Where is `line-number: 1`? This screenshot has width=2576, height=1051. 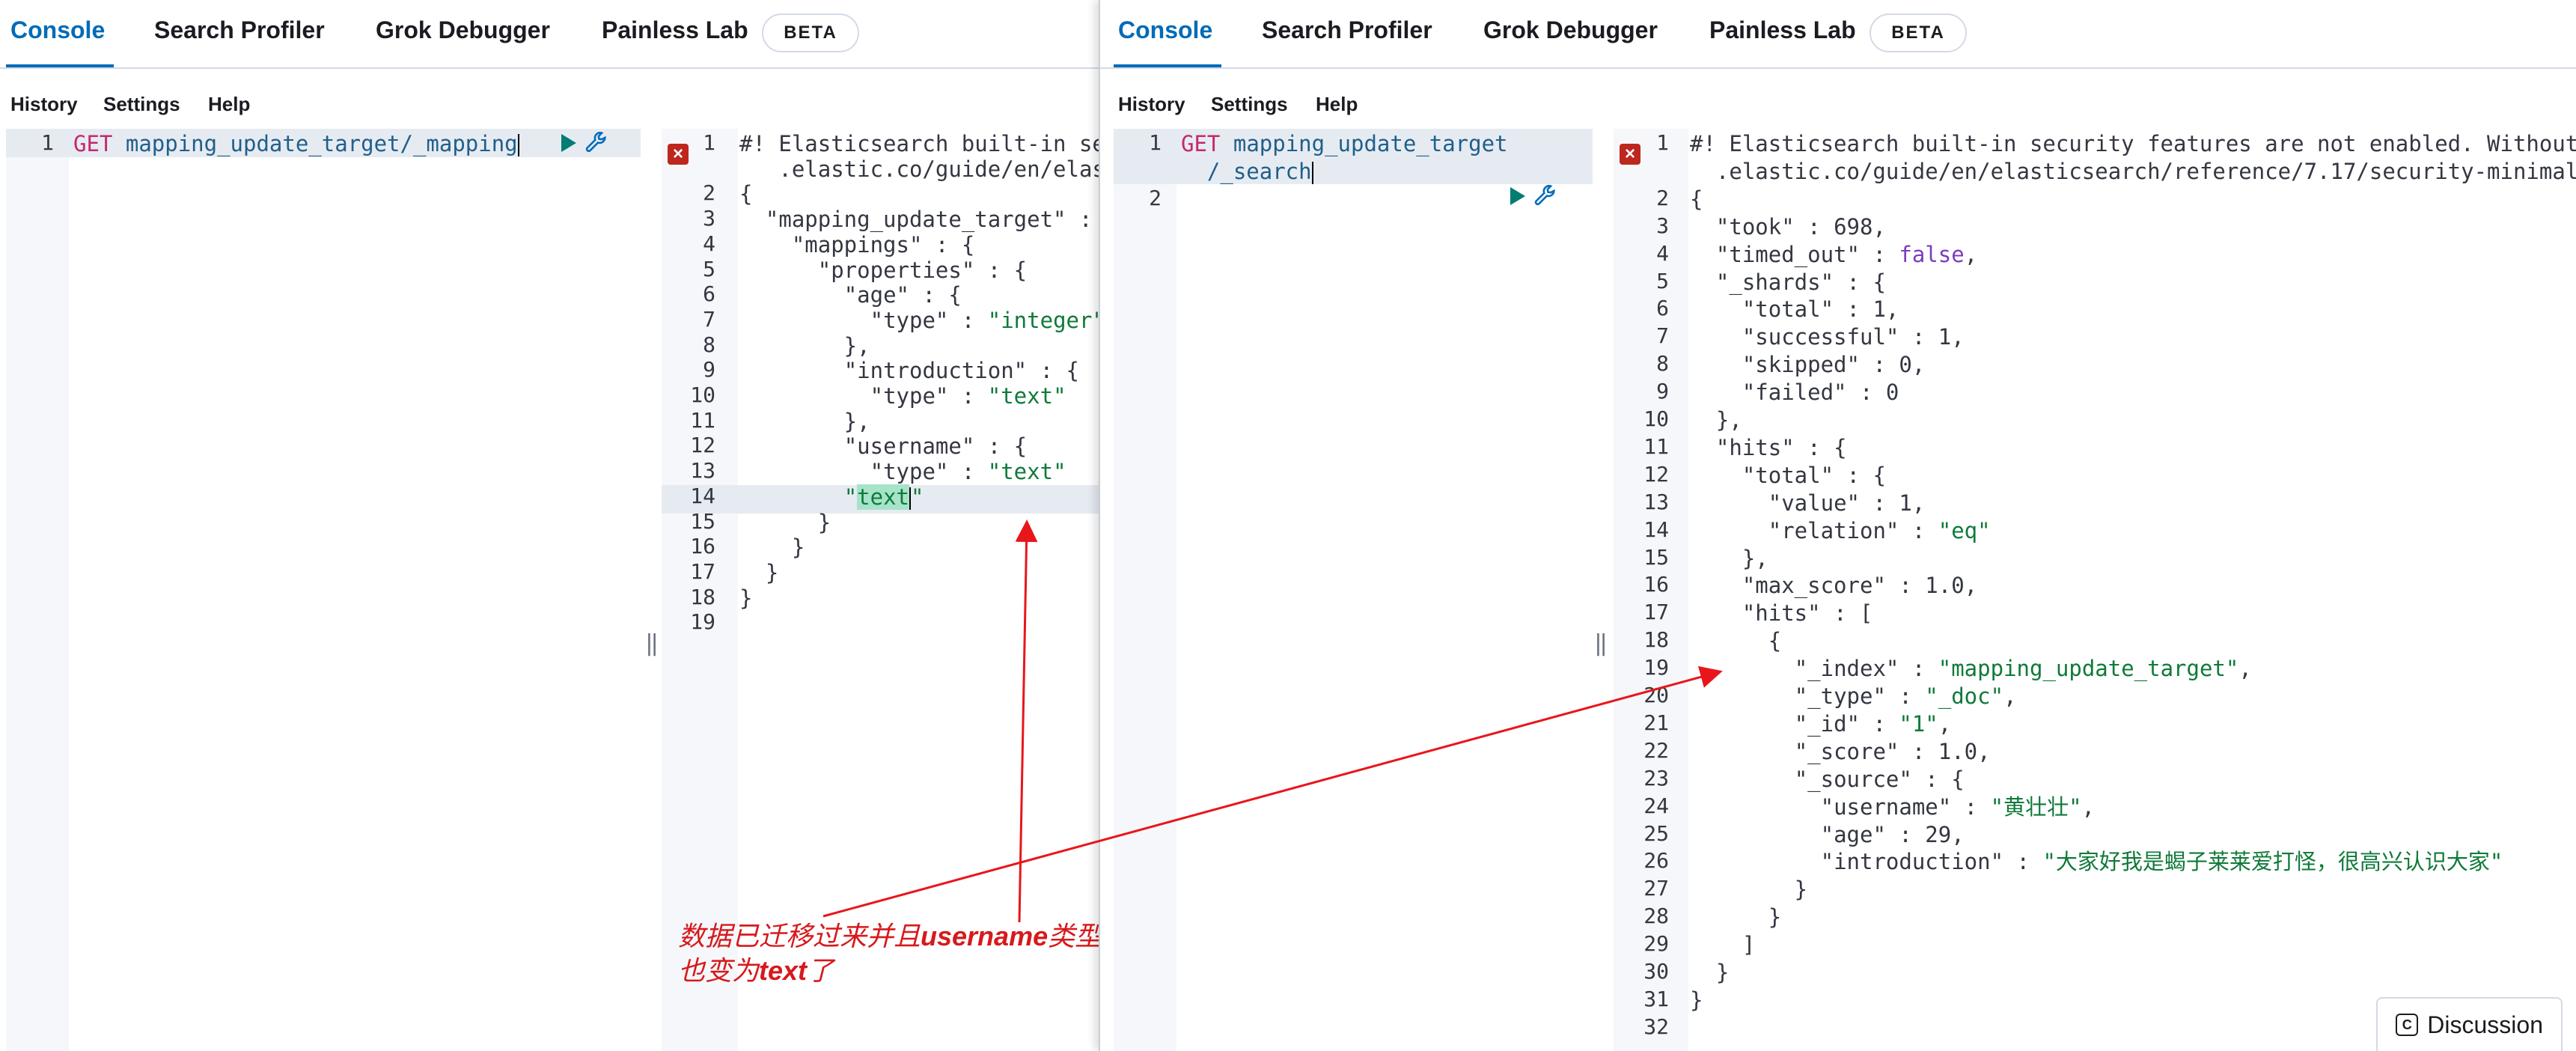 line-number: 1 is located at coordinates (1155, 142).